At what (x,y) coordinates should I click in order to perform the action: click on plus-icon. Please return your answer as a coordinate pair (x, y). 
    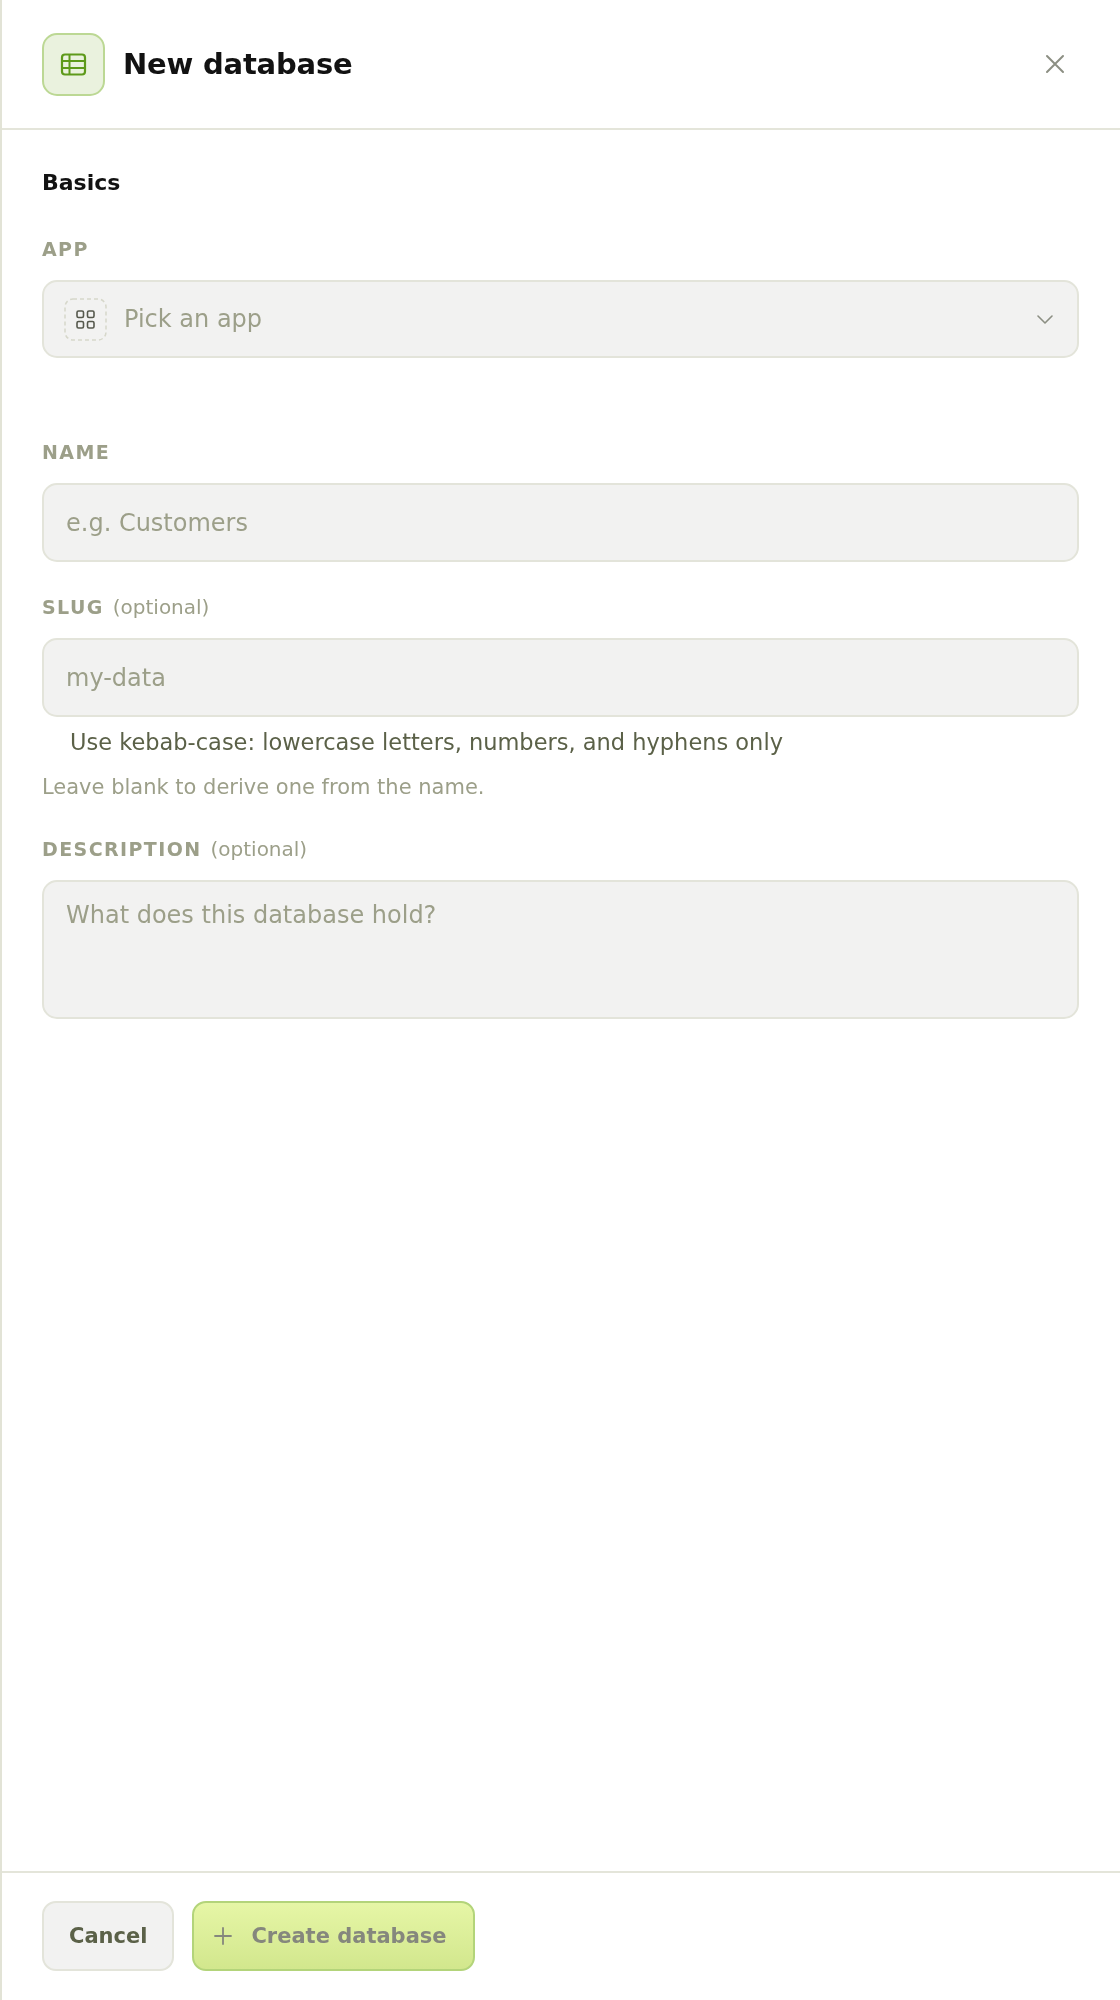
    Looking at the image, I should click on (223, 1936).